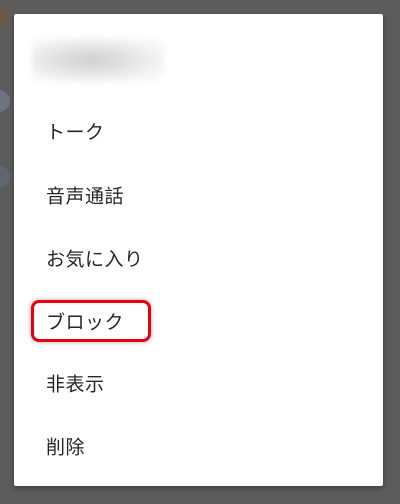 The width and height of the screenshot is (400, 504). What do you see at coordinates (198, 131) in the screenshot?
I see `menu-item-talk: トーク` at bounding box center [198, 131].